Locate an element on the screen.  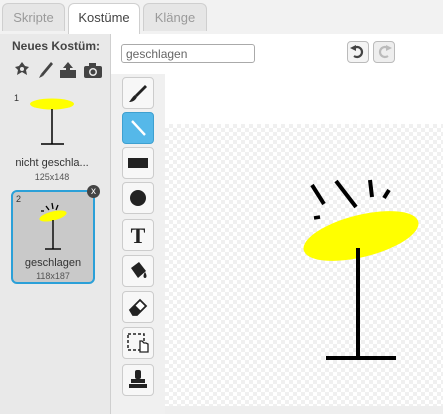
stamp-icon is located at coordinates (138, 379).